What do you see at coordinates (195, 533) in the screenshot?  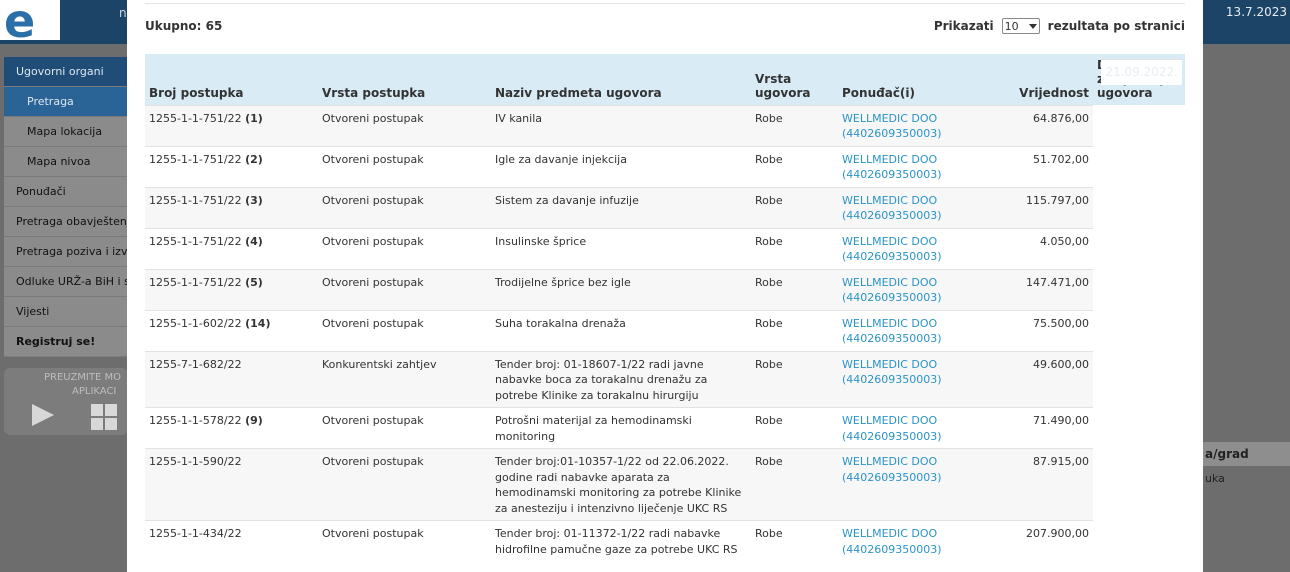 I see `procedure-number: 1255-1-1-434/22` at bounding box center [195, 533].